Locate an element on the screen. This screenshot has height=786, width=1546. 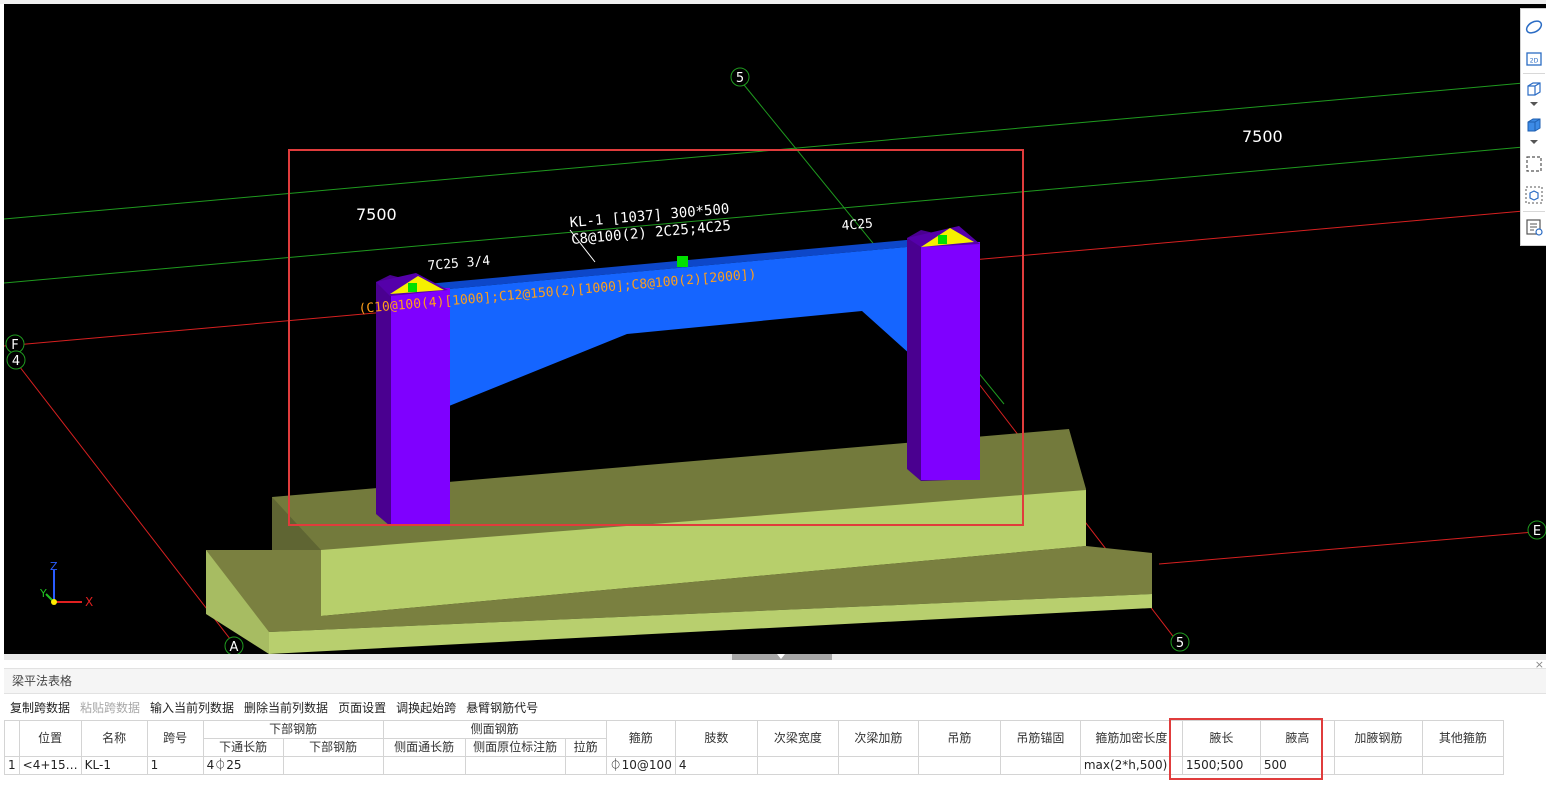
cell-haunch-height: 500 is located at coordinates (1297, 765).